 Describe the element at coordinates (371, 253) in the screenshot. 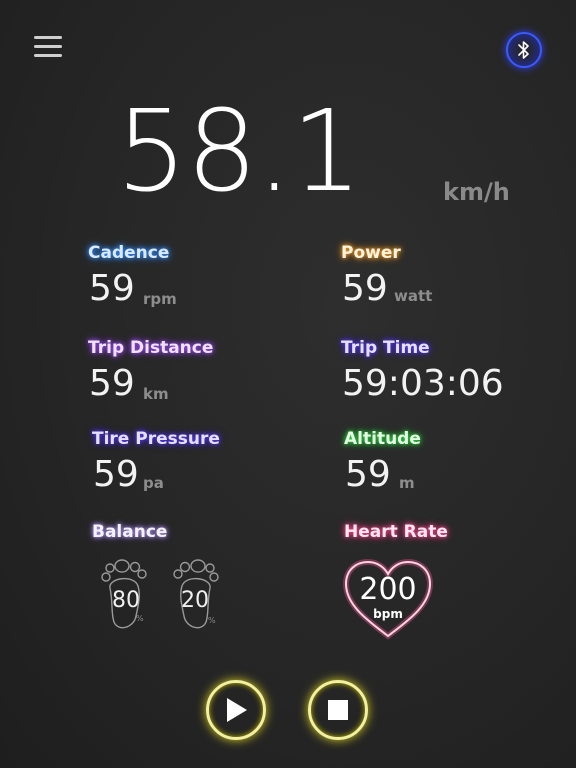

I see `power-label: Power` at that location.